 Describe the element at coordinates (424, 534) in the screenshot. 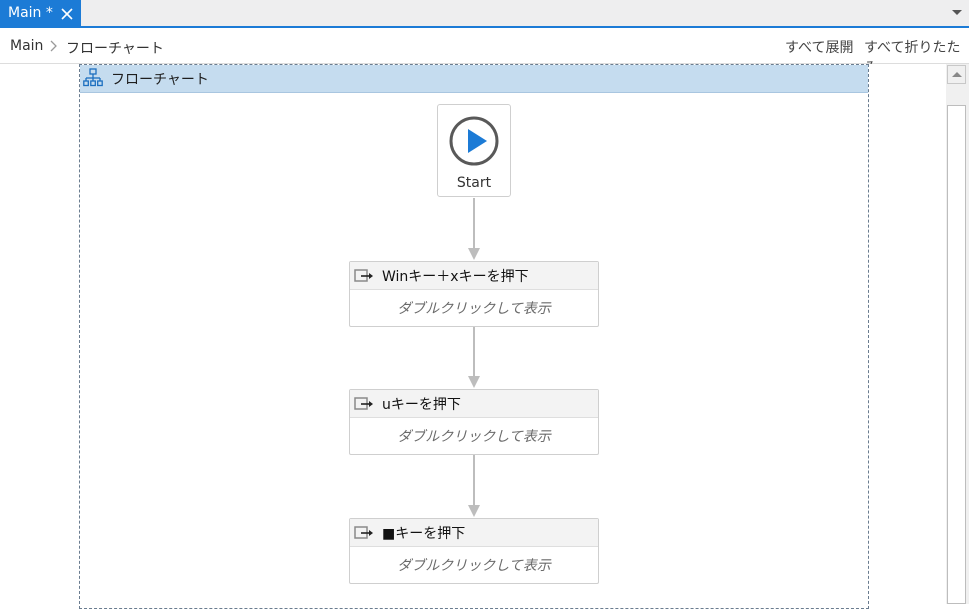

I see `activity-title: ■キーを押下` at that location.